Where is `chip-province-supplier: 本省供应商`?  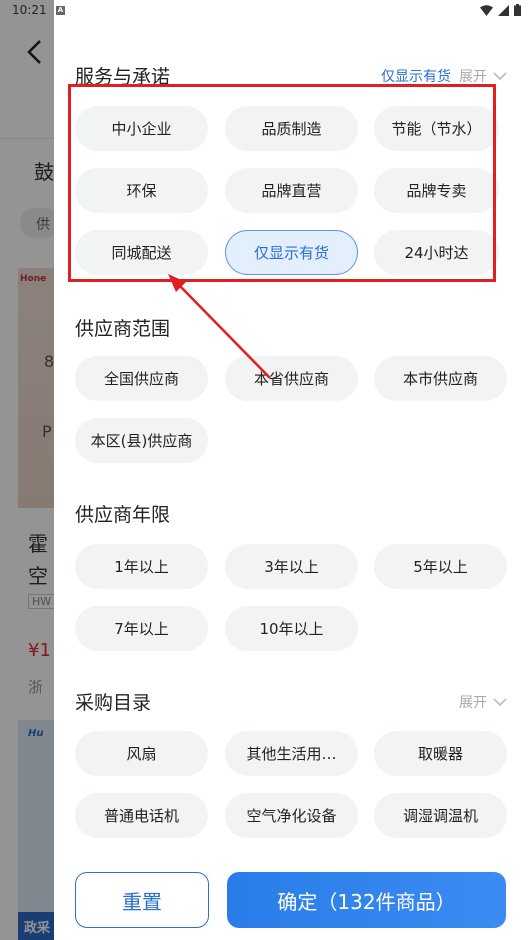
chip-province-supplier: 本省供应商 is located at coordinates (291, 378).